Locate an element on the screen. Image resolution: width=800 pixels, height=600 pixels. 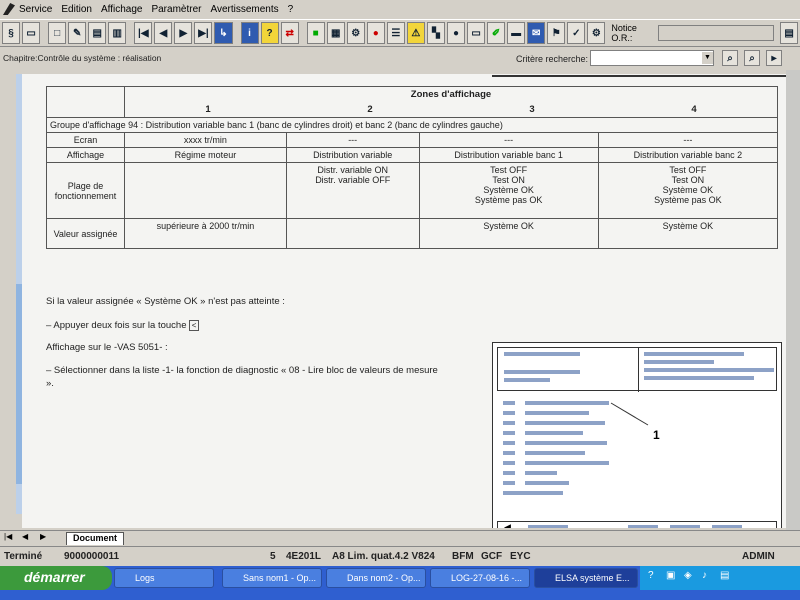
search-icon: ⌕ is located at coordinates (730, 58).